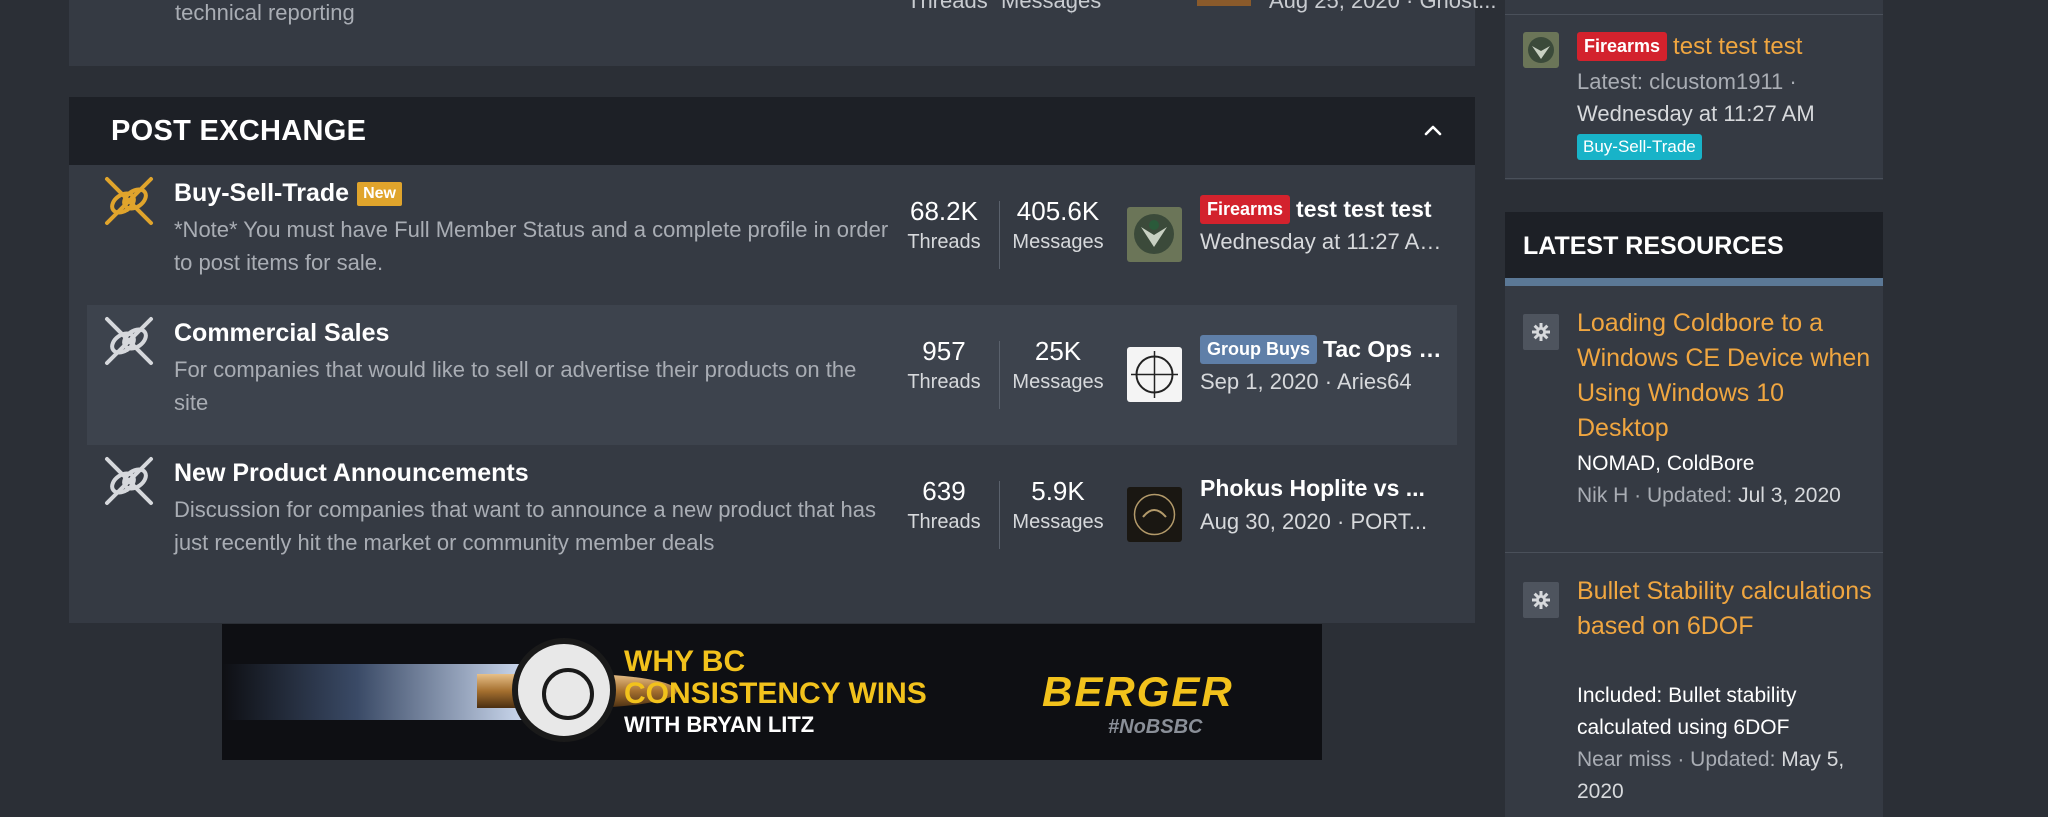 The height and width of the screenshot is (817, 2048). I want to click on resource-meta: Nik H · Updated: Jul 3, 2020, so click(1725, 496).